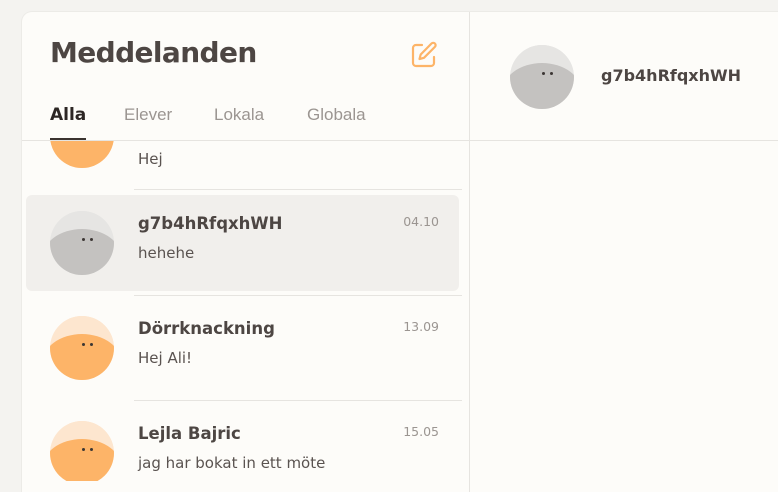  Describe the element at coordinates (421, 431) in the screenshot. I see `conversation-time: 15.05` at that location.